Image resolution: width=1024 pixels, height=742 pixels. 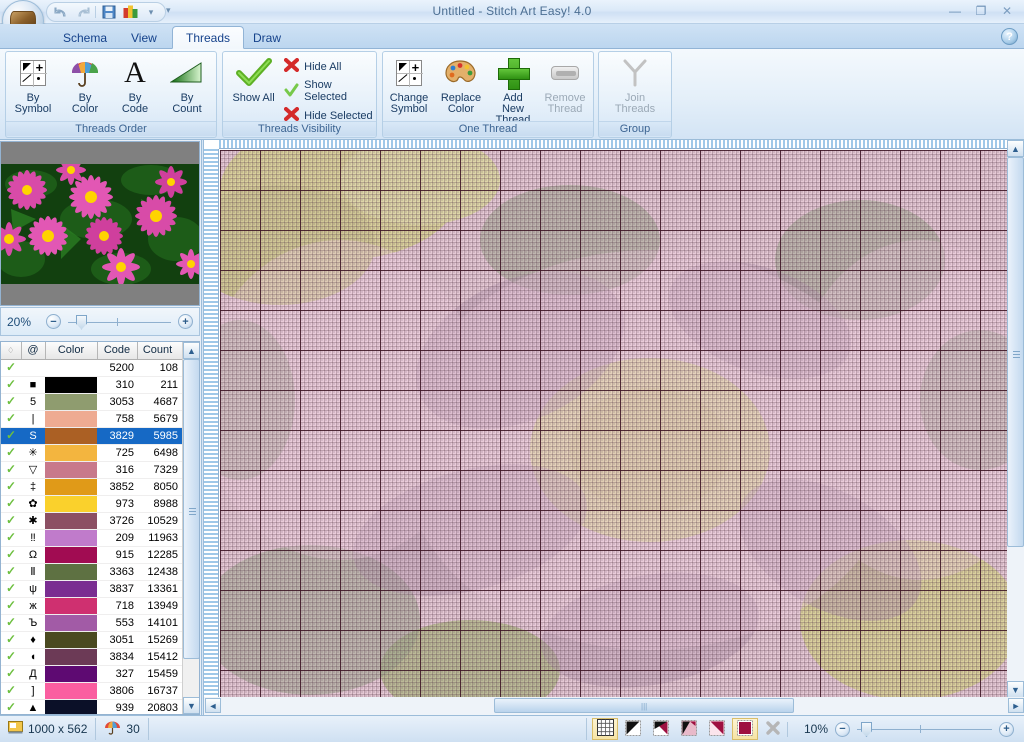 I want to click on tab-threads: Threads, so click(x=208, y=37).